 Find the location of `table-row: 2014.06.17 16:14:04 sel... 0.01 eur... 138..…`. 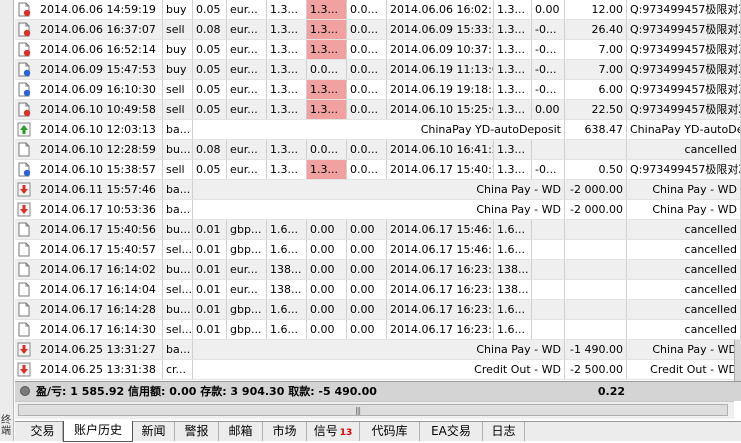

table-row: 2014.06.17 16:14:04 sel... 0.01 eur... 138..… is located at coordinates (378, 290).